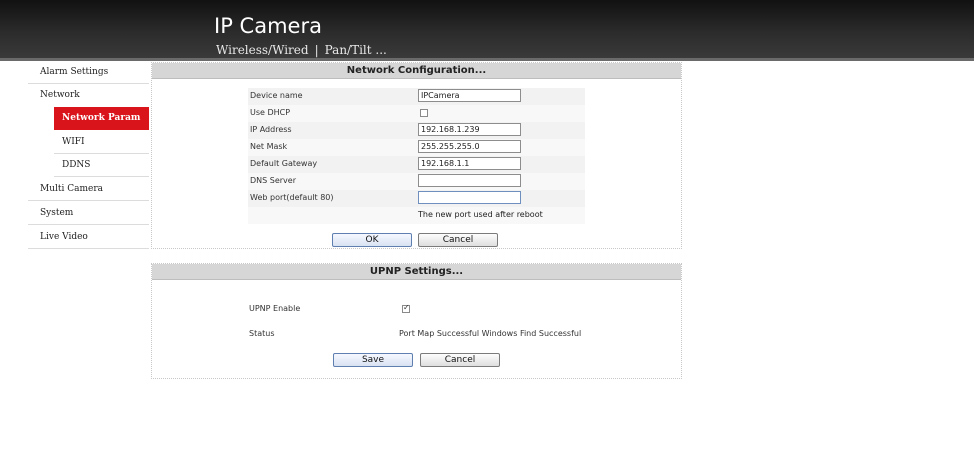  Describe the element at coordinates (469, 146) in the screenshot. I see `net-mask-input: 255.255.255.0` at that location.